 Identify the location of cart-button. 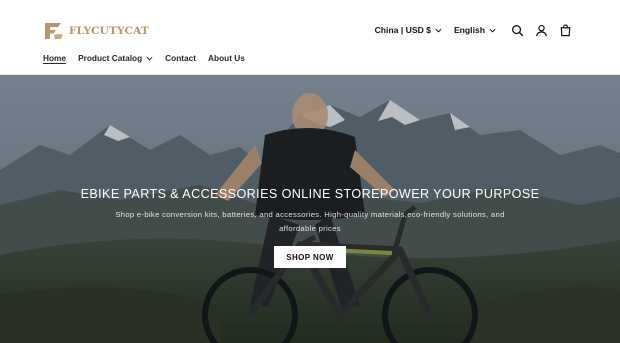
(565, 30).